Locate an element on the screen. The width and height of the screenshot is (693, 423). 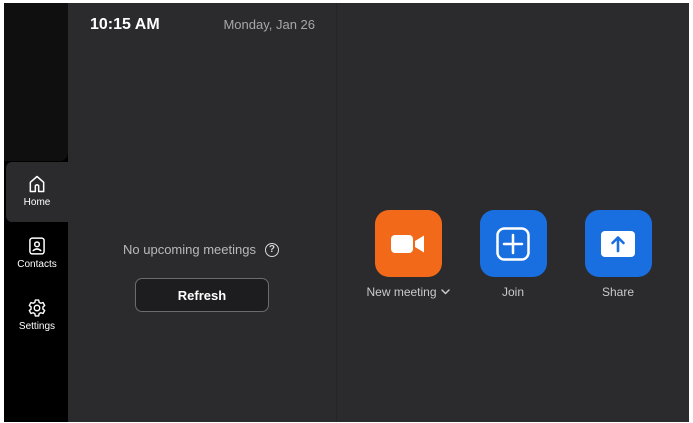
no-meetings-message: No upcoming meetings ? is located at coordinates (201, 249).